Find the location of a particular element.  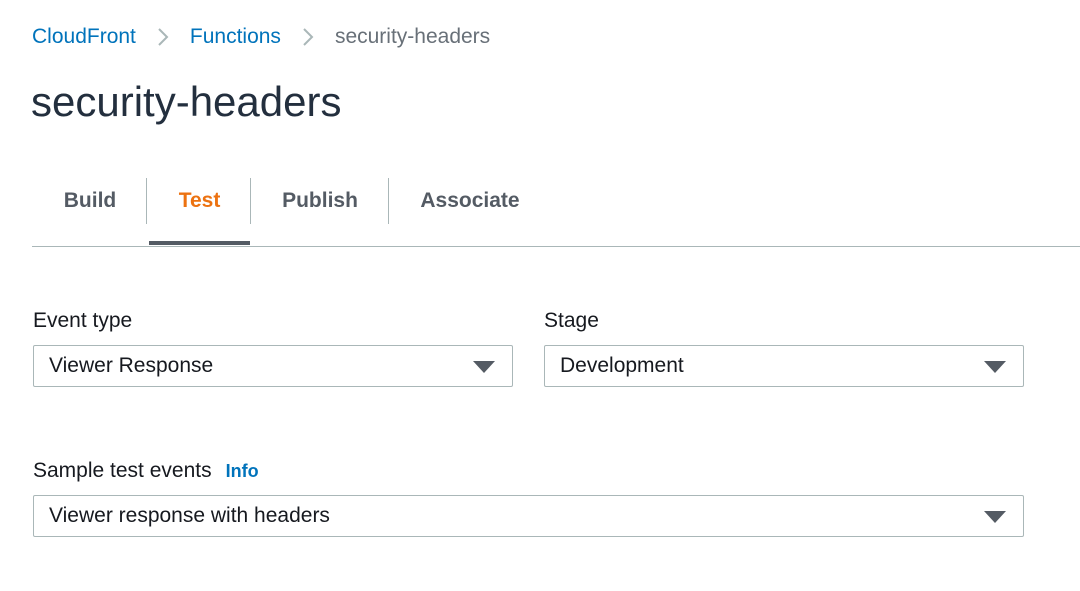

tab-divider is located at coordinates (146, 201).